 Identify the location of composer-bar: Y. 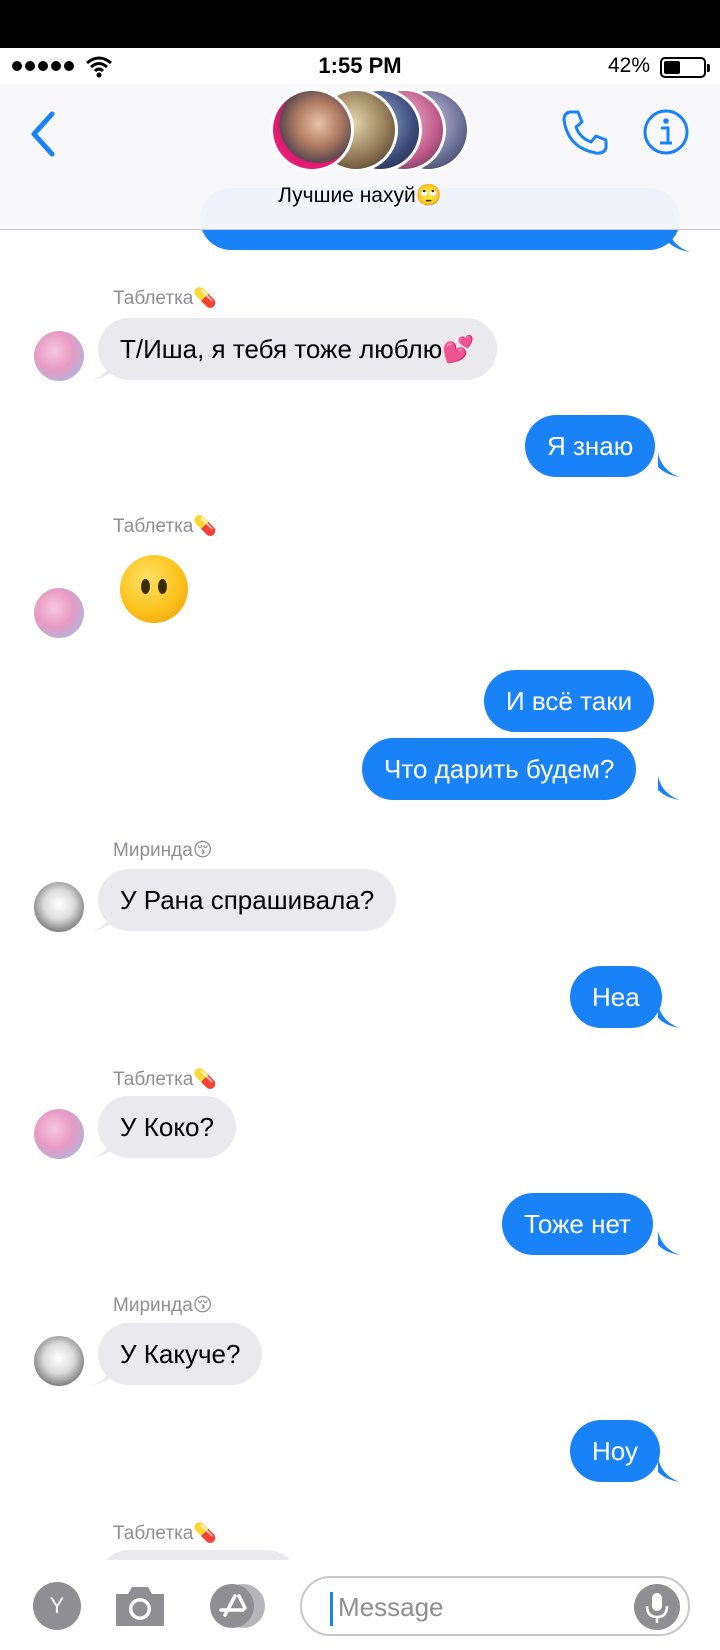
(360, 1605).